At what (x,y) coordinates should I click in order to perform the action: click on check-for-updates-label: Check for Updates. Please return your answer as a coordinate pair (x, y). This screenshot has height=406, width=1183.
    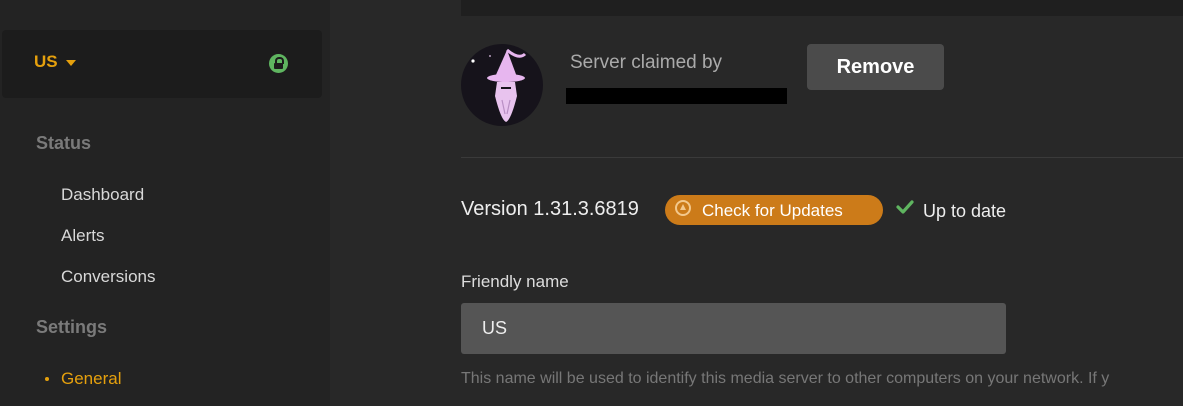
    Looking at the image, I should click on (772, 210).